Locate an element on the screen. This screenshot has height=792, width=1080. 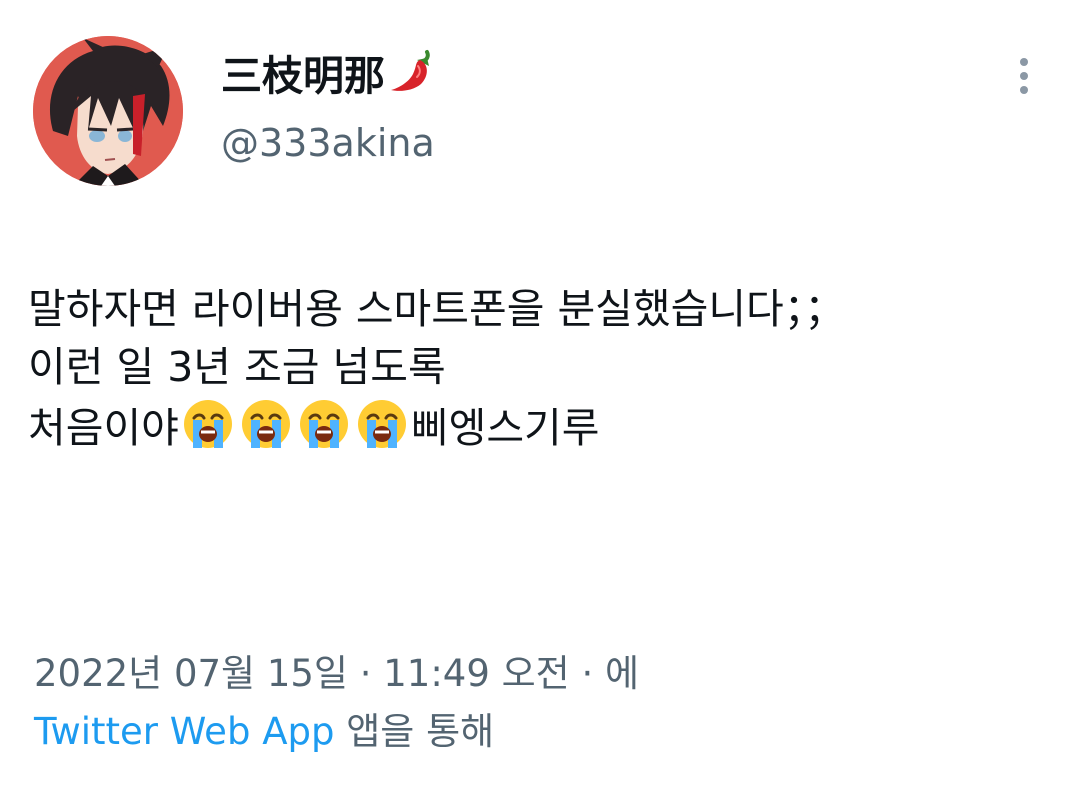
anime-character-avatar is located at coordinates (108, 111).